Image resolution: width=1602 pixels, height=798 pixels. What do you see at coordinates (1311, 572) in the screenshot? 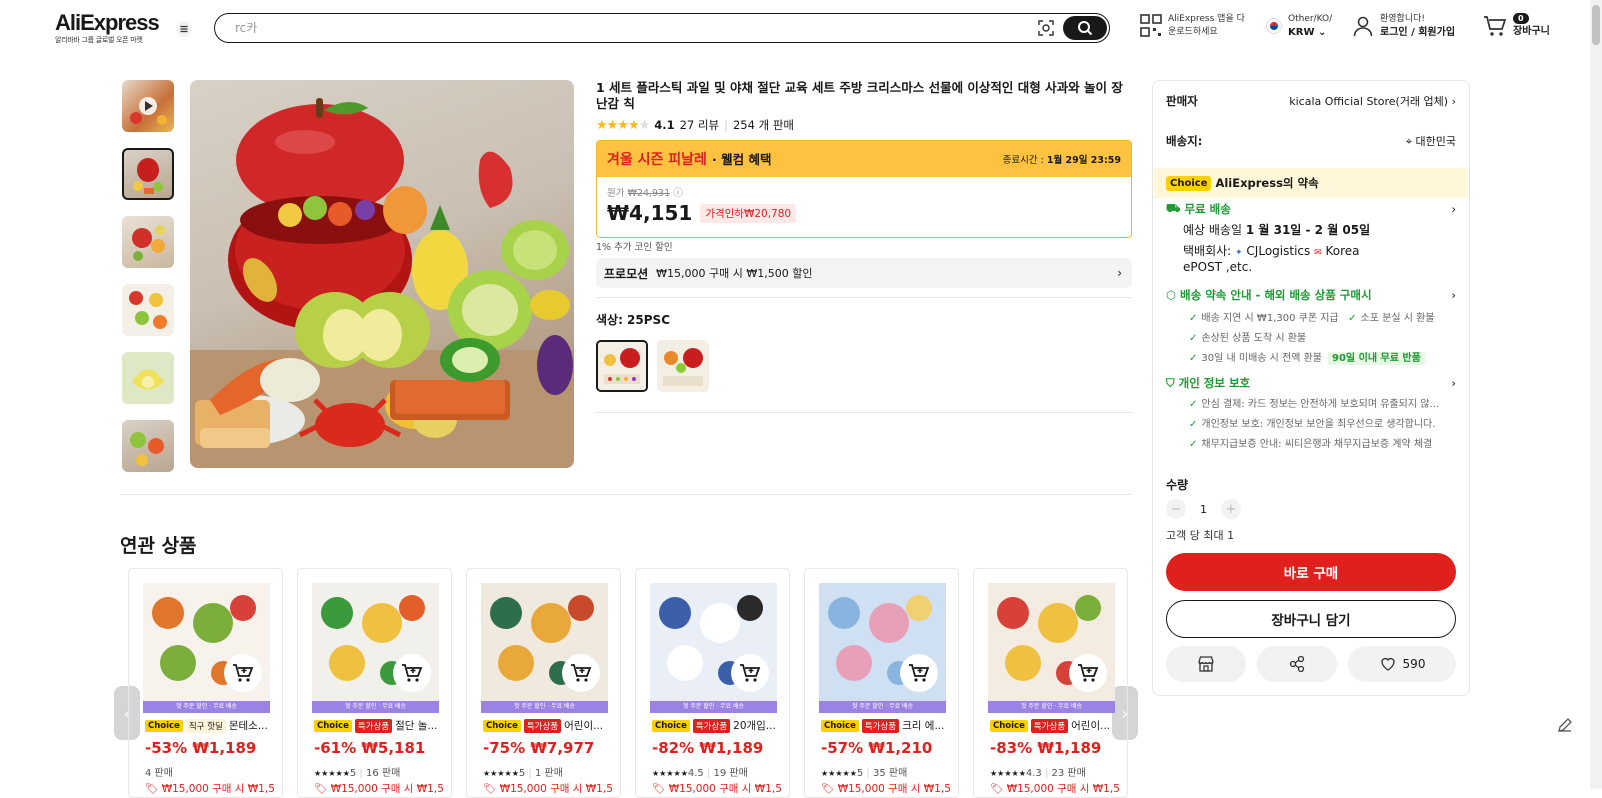
I see `buy-now-button: 바로 구매` at bounding box center [1311, 572].